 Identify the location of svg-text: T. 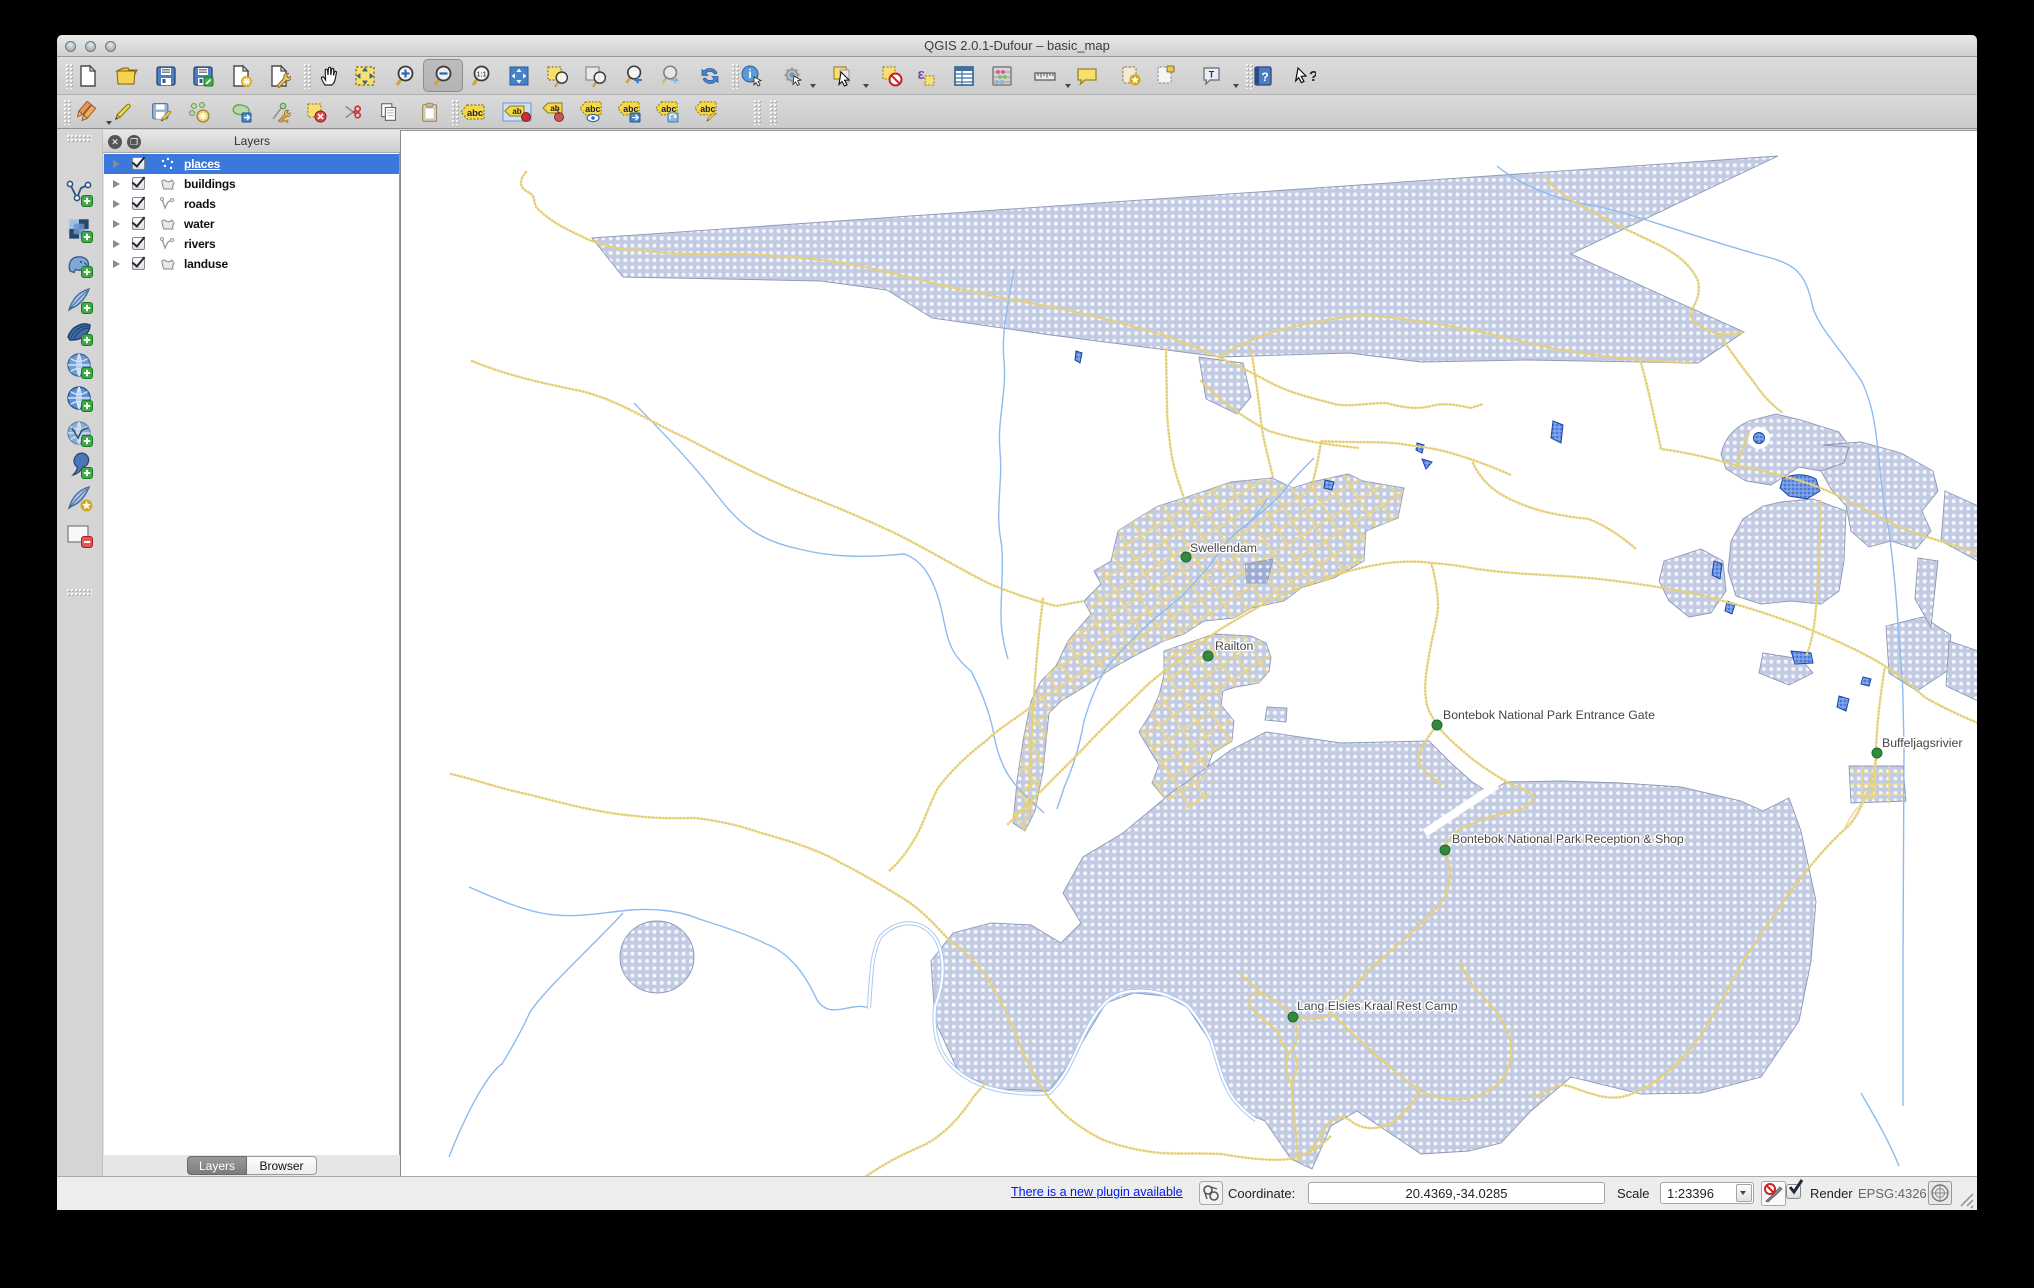
(1212, 75).